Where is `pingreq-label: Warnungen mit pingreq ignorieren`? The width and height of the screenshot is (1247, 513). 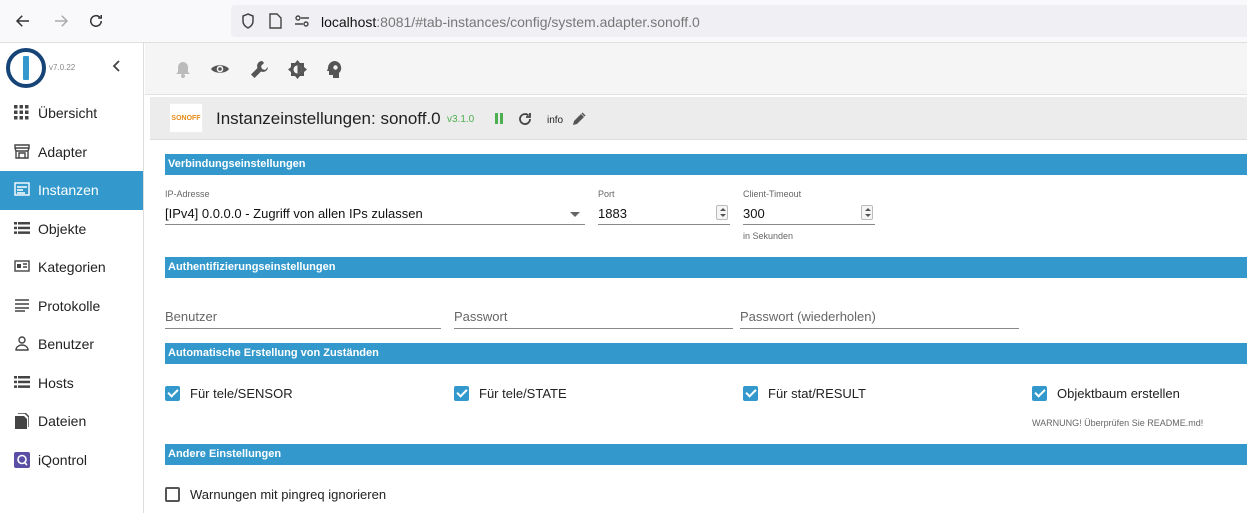
pingreq-label: Warnungen mit pingreq ignorieren is located at coordinates (288, 494).